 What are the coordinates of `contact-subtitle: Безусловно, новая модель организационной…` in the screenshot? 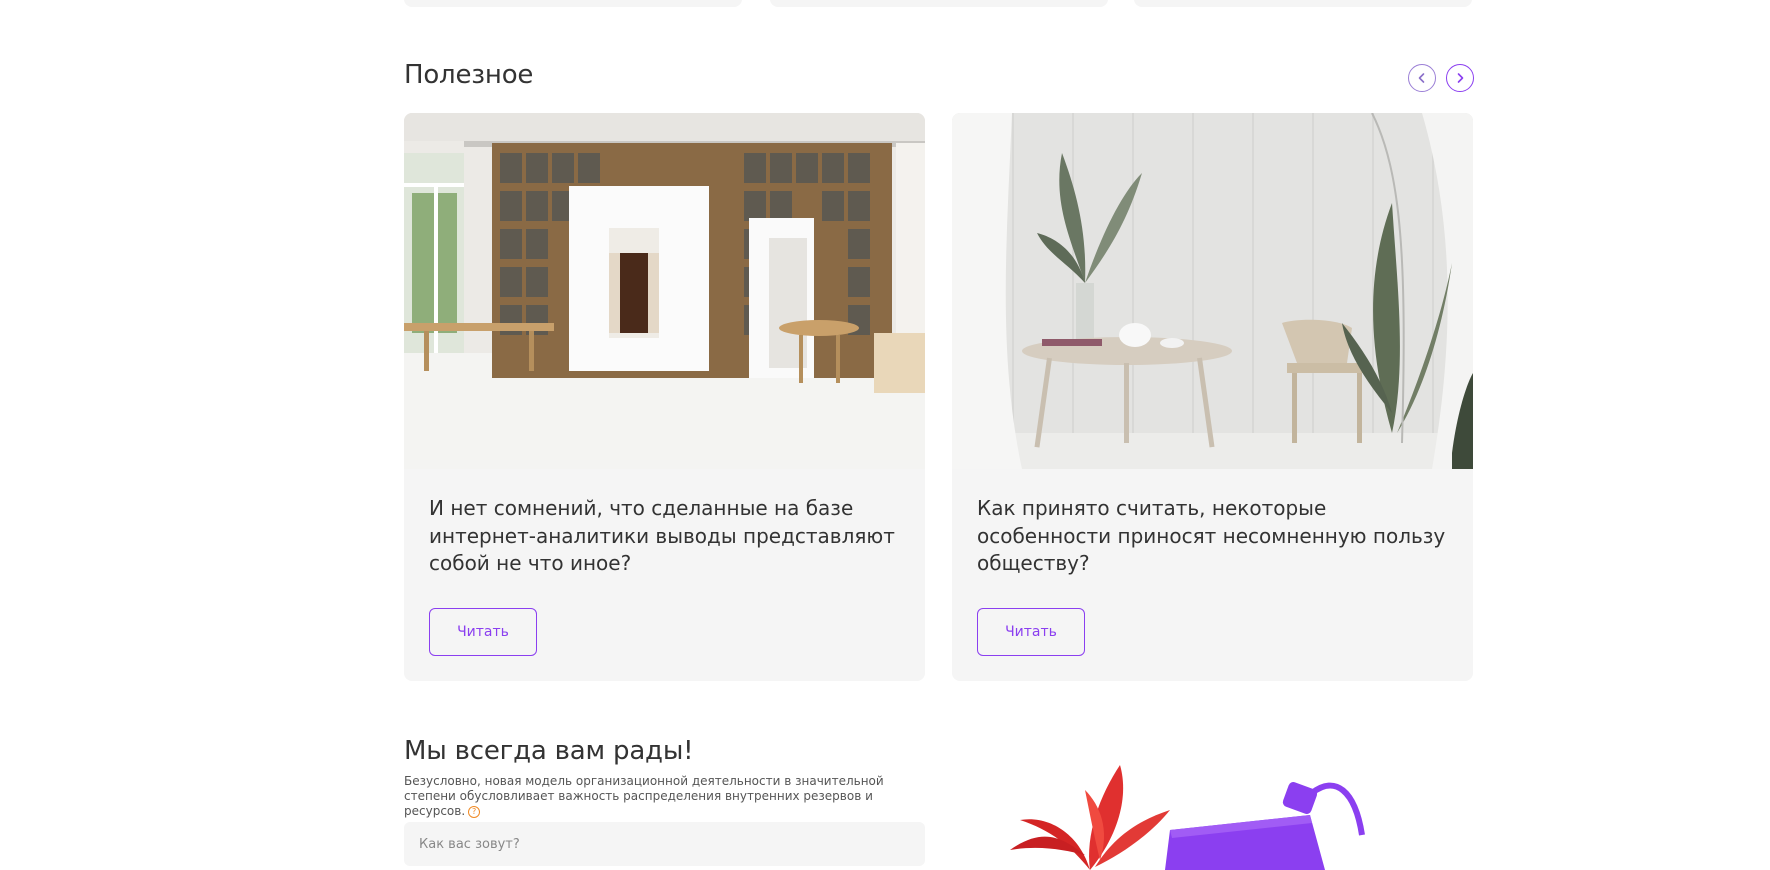 It's located at (669, 796).